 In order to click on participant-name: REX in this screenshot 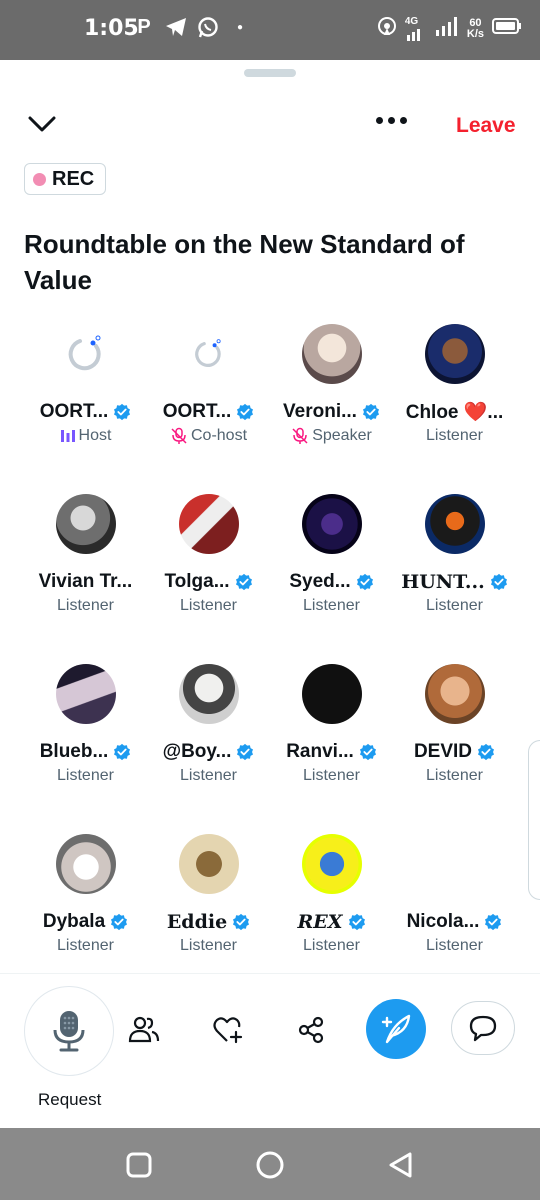, I will do `click(320, 922)`.